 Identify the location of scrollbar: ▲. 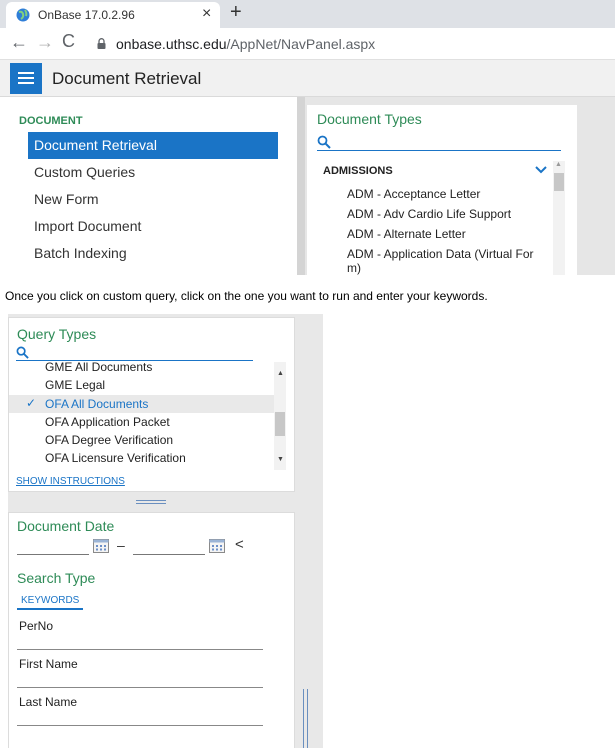
(559, 218).